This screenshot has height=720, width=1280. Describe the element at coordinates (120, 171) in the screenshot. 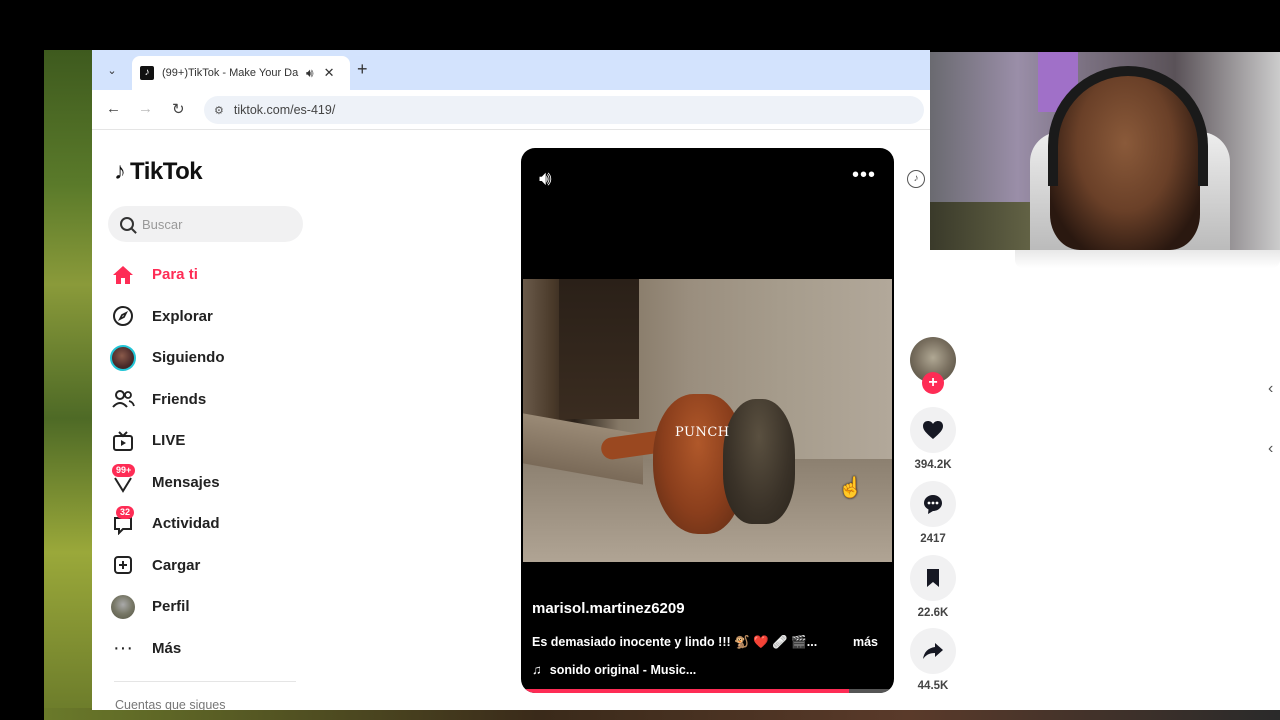

I see `tiktok-note-icon: ♪` at that location.